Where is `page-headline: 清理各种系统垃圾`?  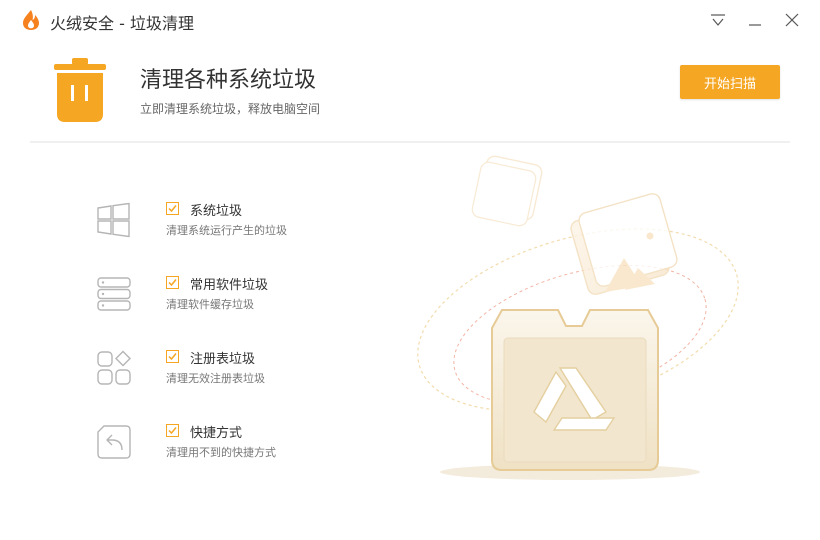 page-headline: 清理各种系统垃圾 is located at coordinates (228, 80).